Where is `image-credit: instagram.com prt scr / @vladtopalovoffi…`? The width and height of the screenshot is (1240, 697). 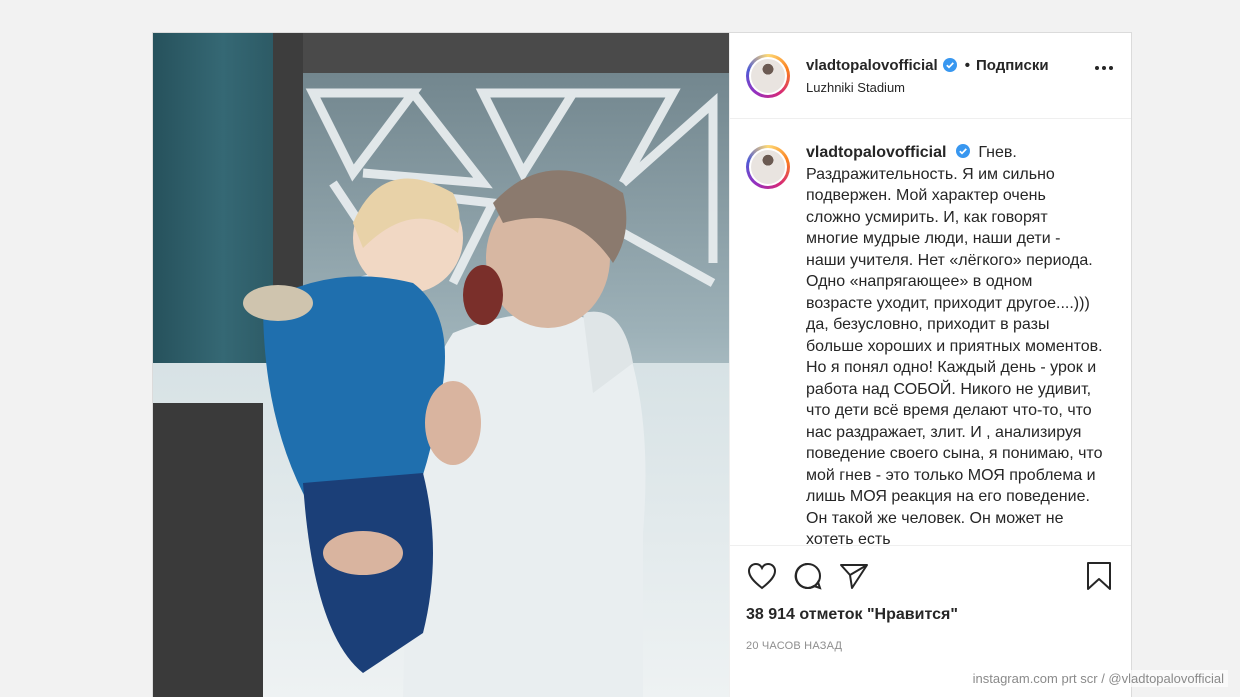
image-credit: instagram.com prt scr / @vladtopalovoffi… is located at coordinates (1098, 678).